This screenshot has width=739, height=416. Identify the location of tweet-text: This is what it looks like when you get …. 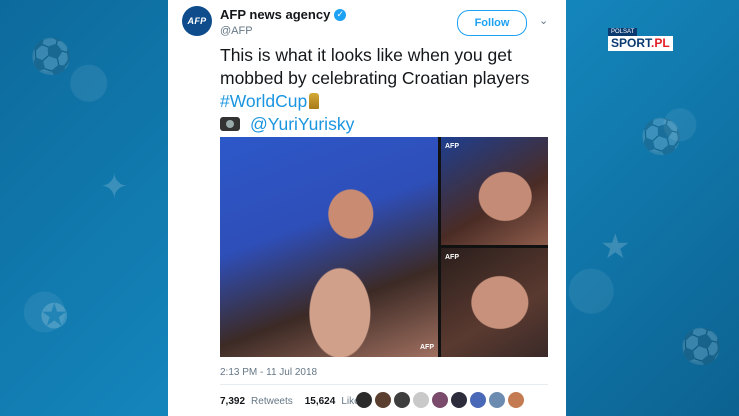
(385, 90).